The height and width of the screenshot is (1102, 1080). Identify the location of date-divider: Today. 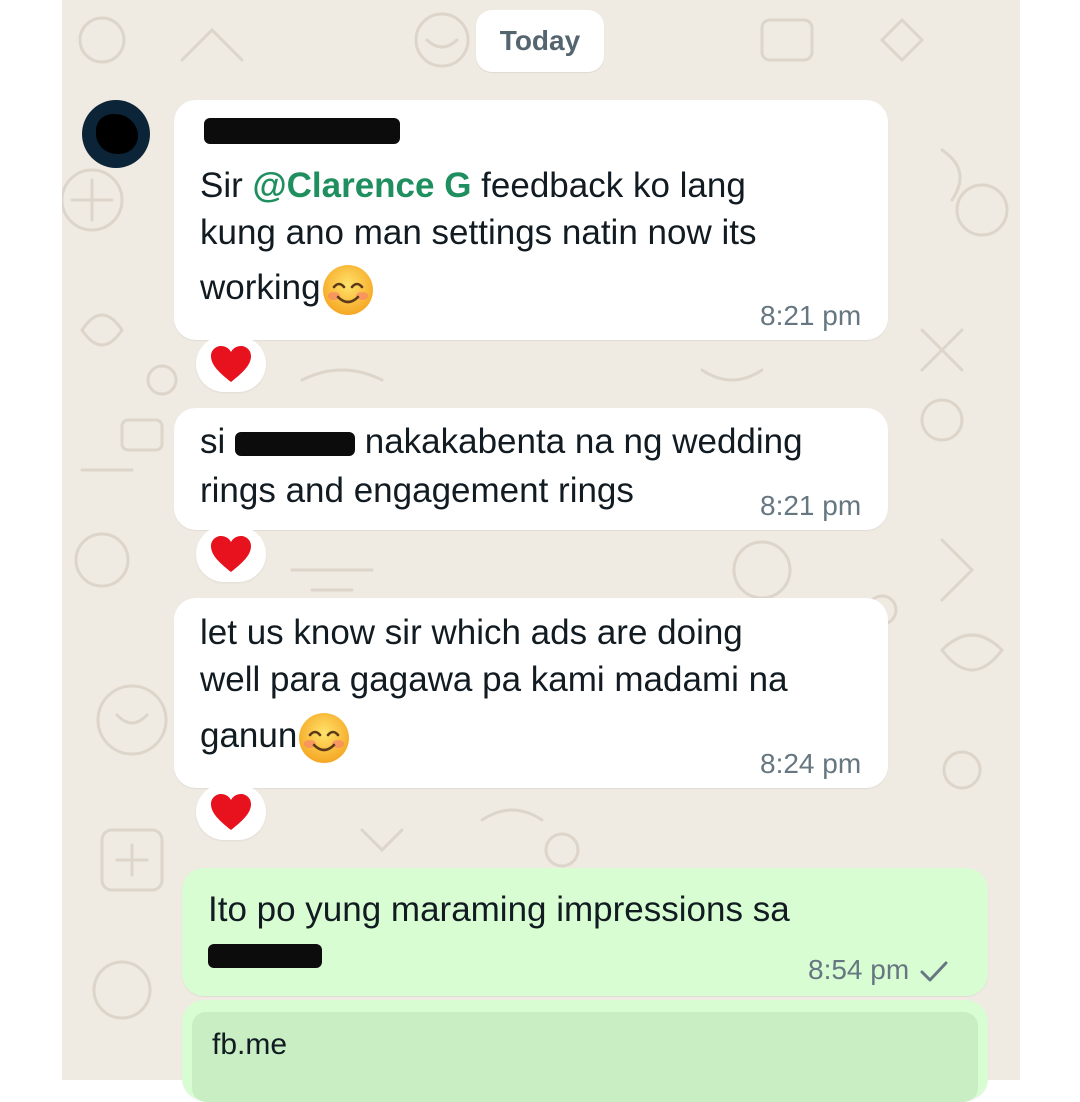
(540, 41).